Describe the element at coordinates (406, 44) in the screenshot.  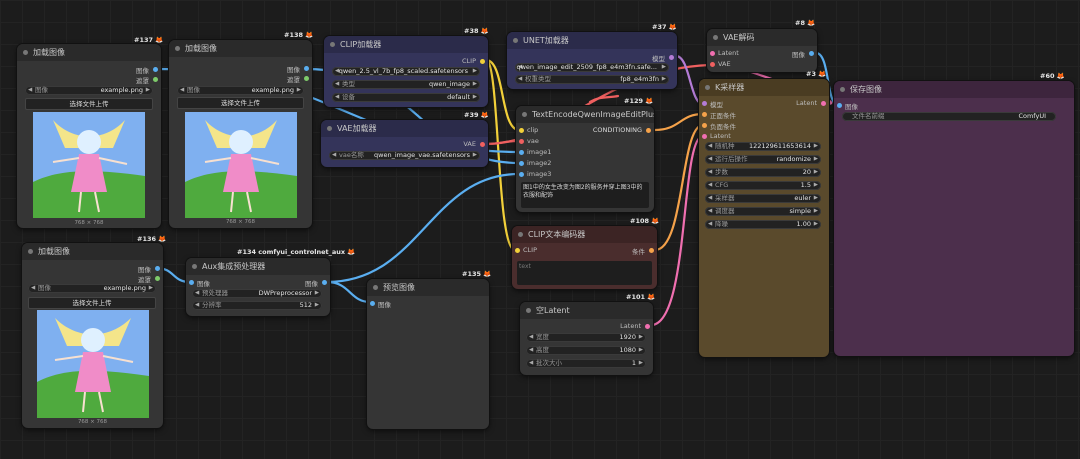
I see `node-title: CLIP加载器` at that location.